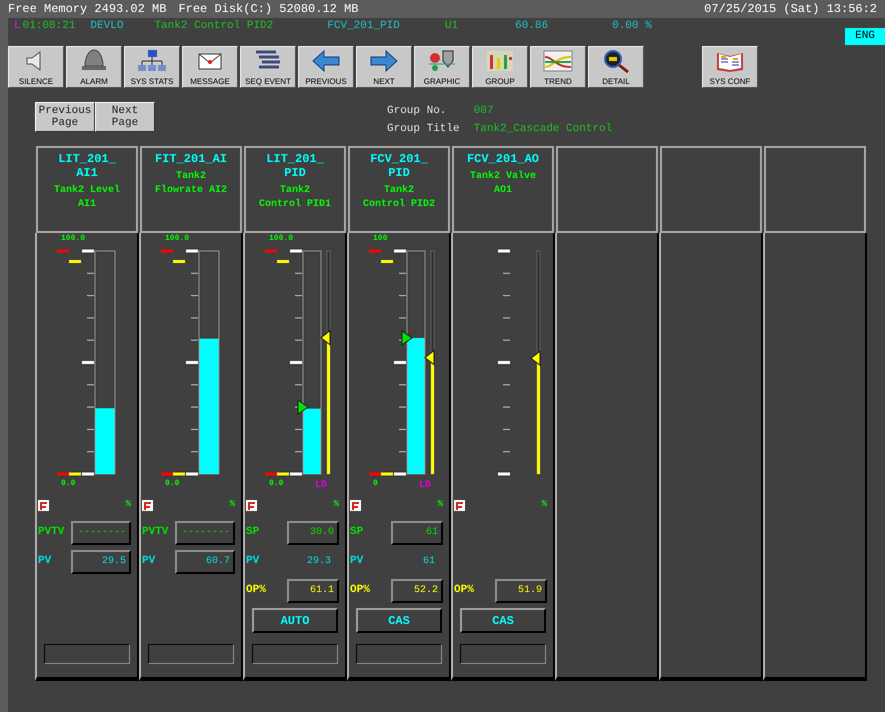  Describe the element at coordinates (190, 159) in the screenshot. I see `tag-name: FIT_201_AI` at that location.